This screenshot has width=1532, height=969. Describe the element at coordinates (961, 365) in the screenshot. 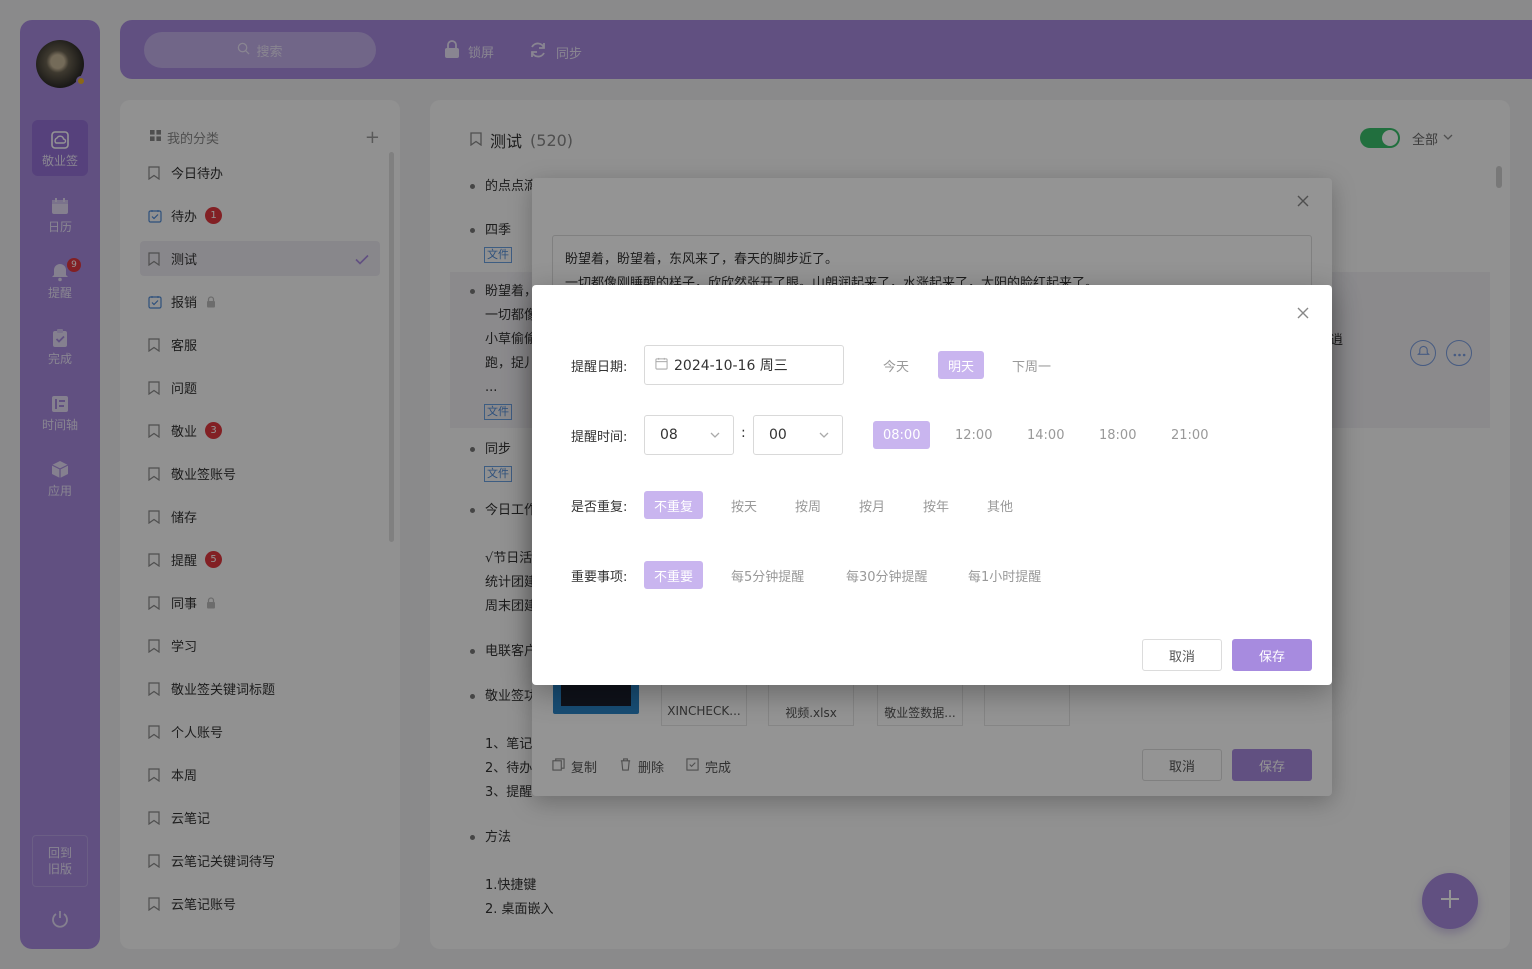

I see `date-quick-tomorrow: 明天` at that location.